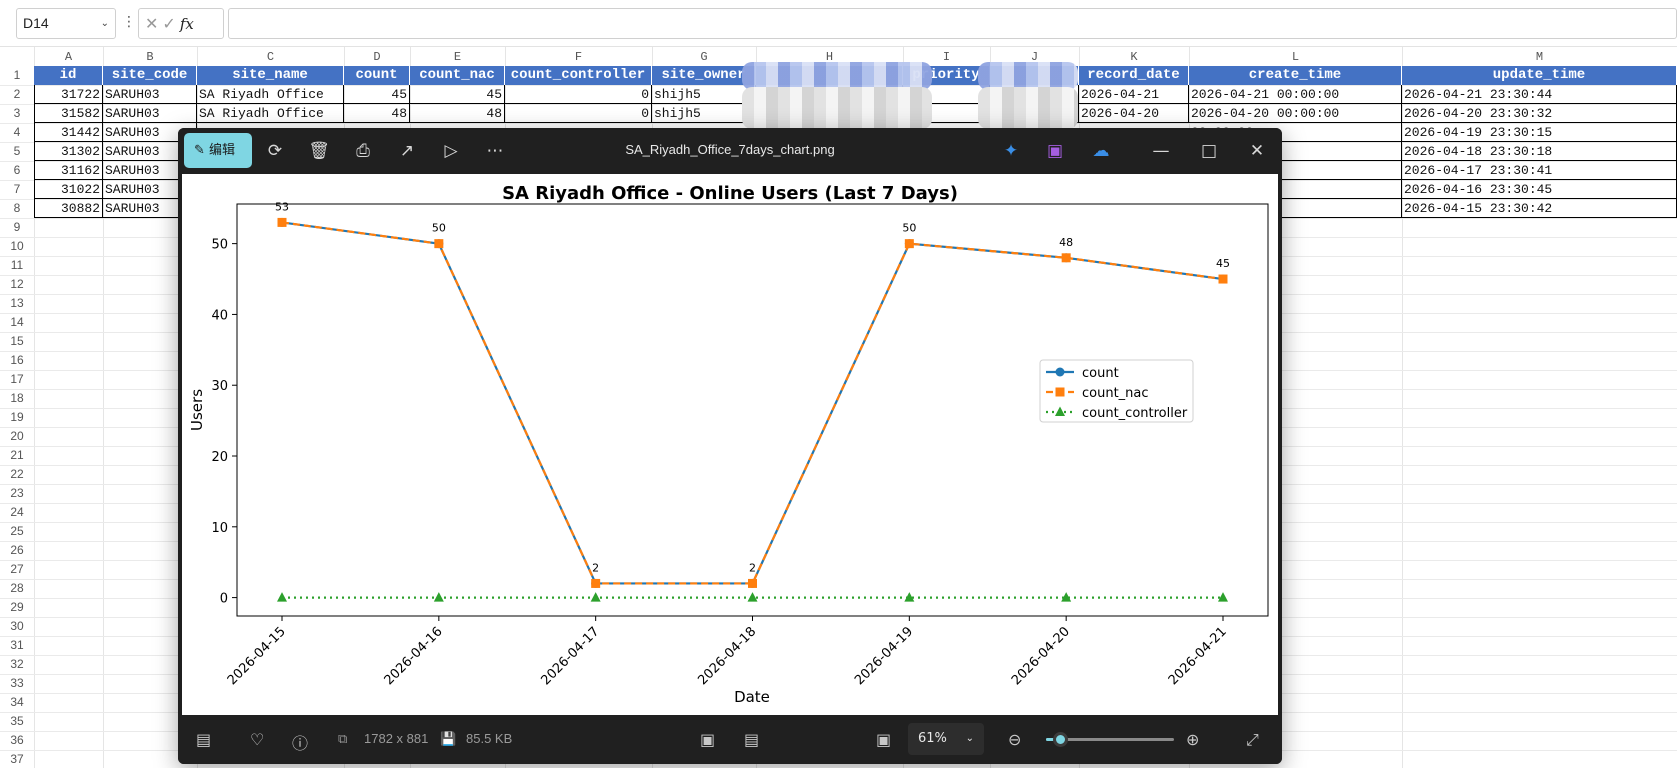 This screenshot has width=1677, height=768. What do you see at coordinates (1295, 57) in the screenshot?
I see `column-header: L` at bounding box center [1295, 57].